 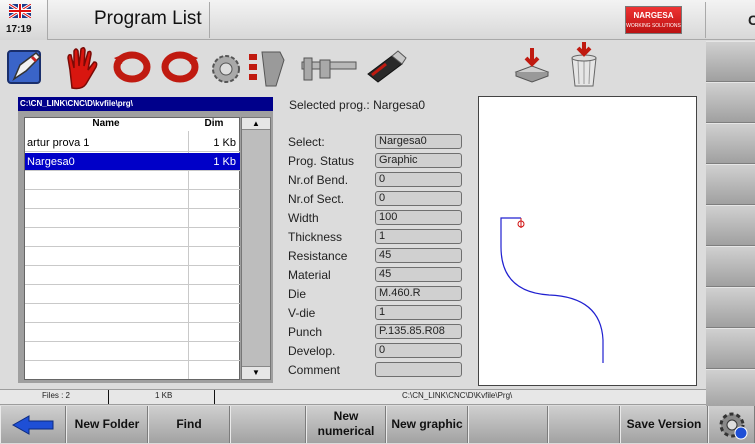 I want to click on hand-icon, so click(x=82, y=68).